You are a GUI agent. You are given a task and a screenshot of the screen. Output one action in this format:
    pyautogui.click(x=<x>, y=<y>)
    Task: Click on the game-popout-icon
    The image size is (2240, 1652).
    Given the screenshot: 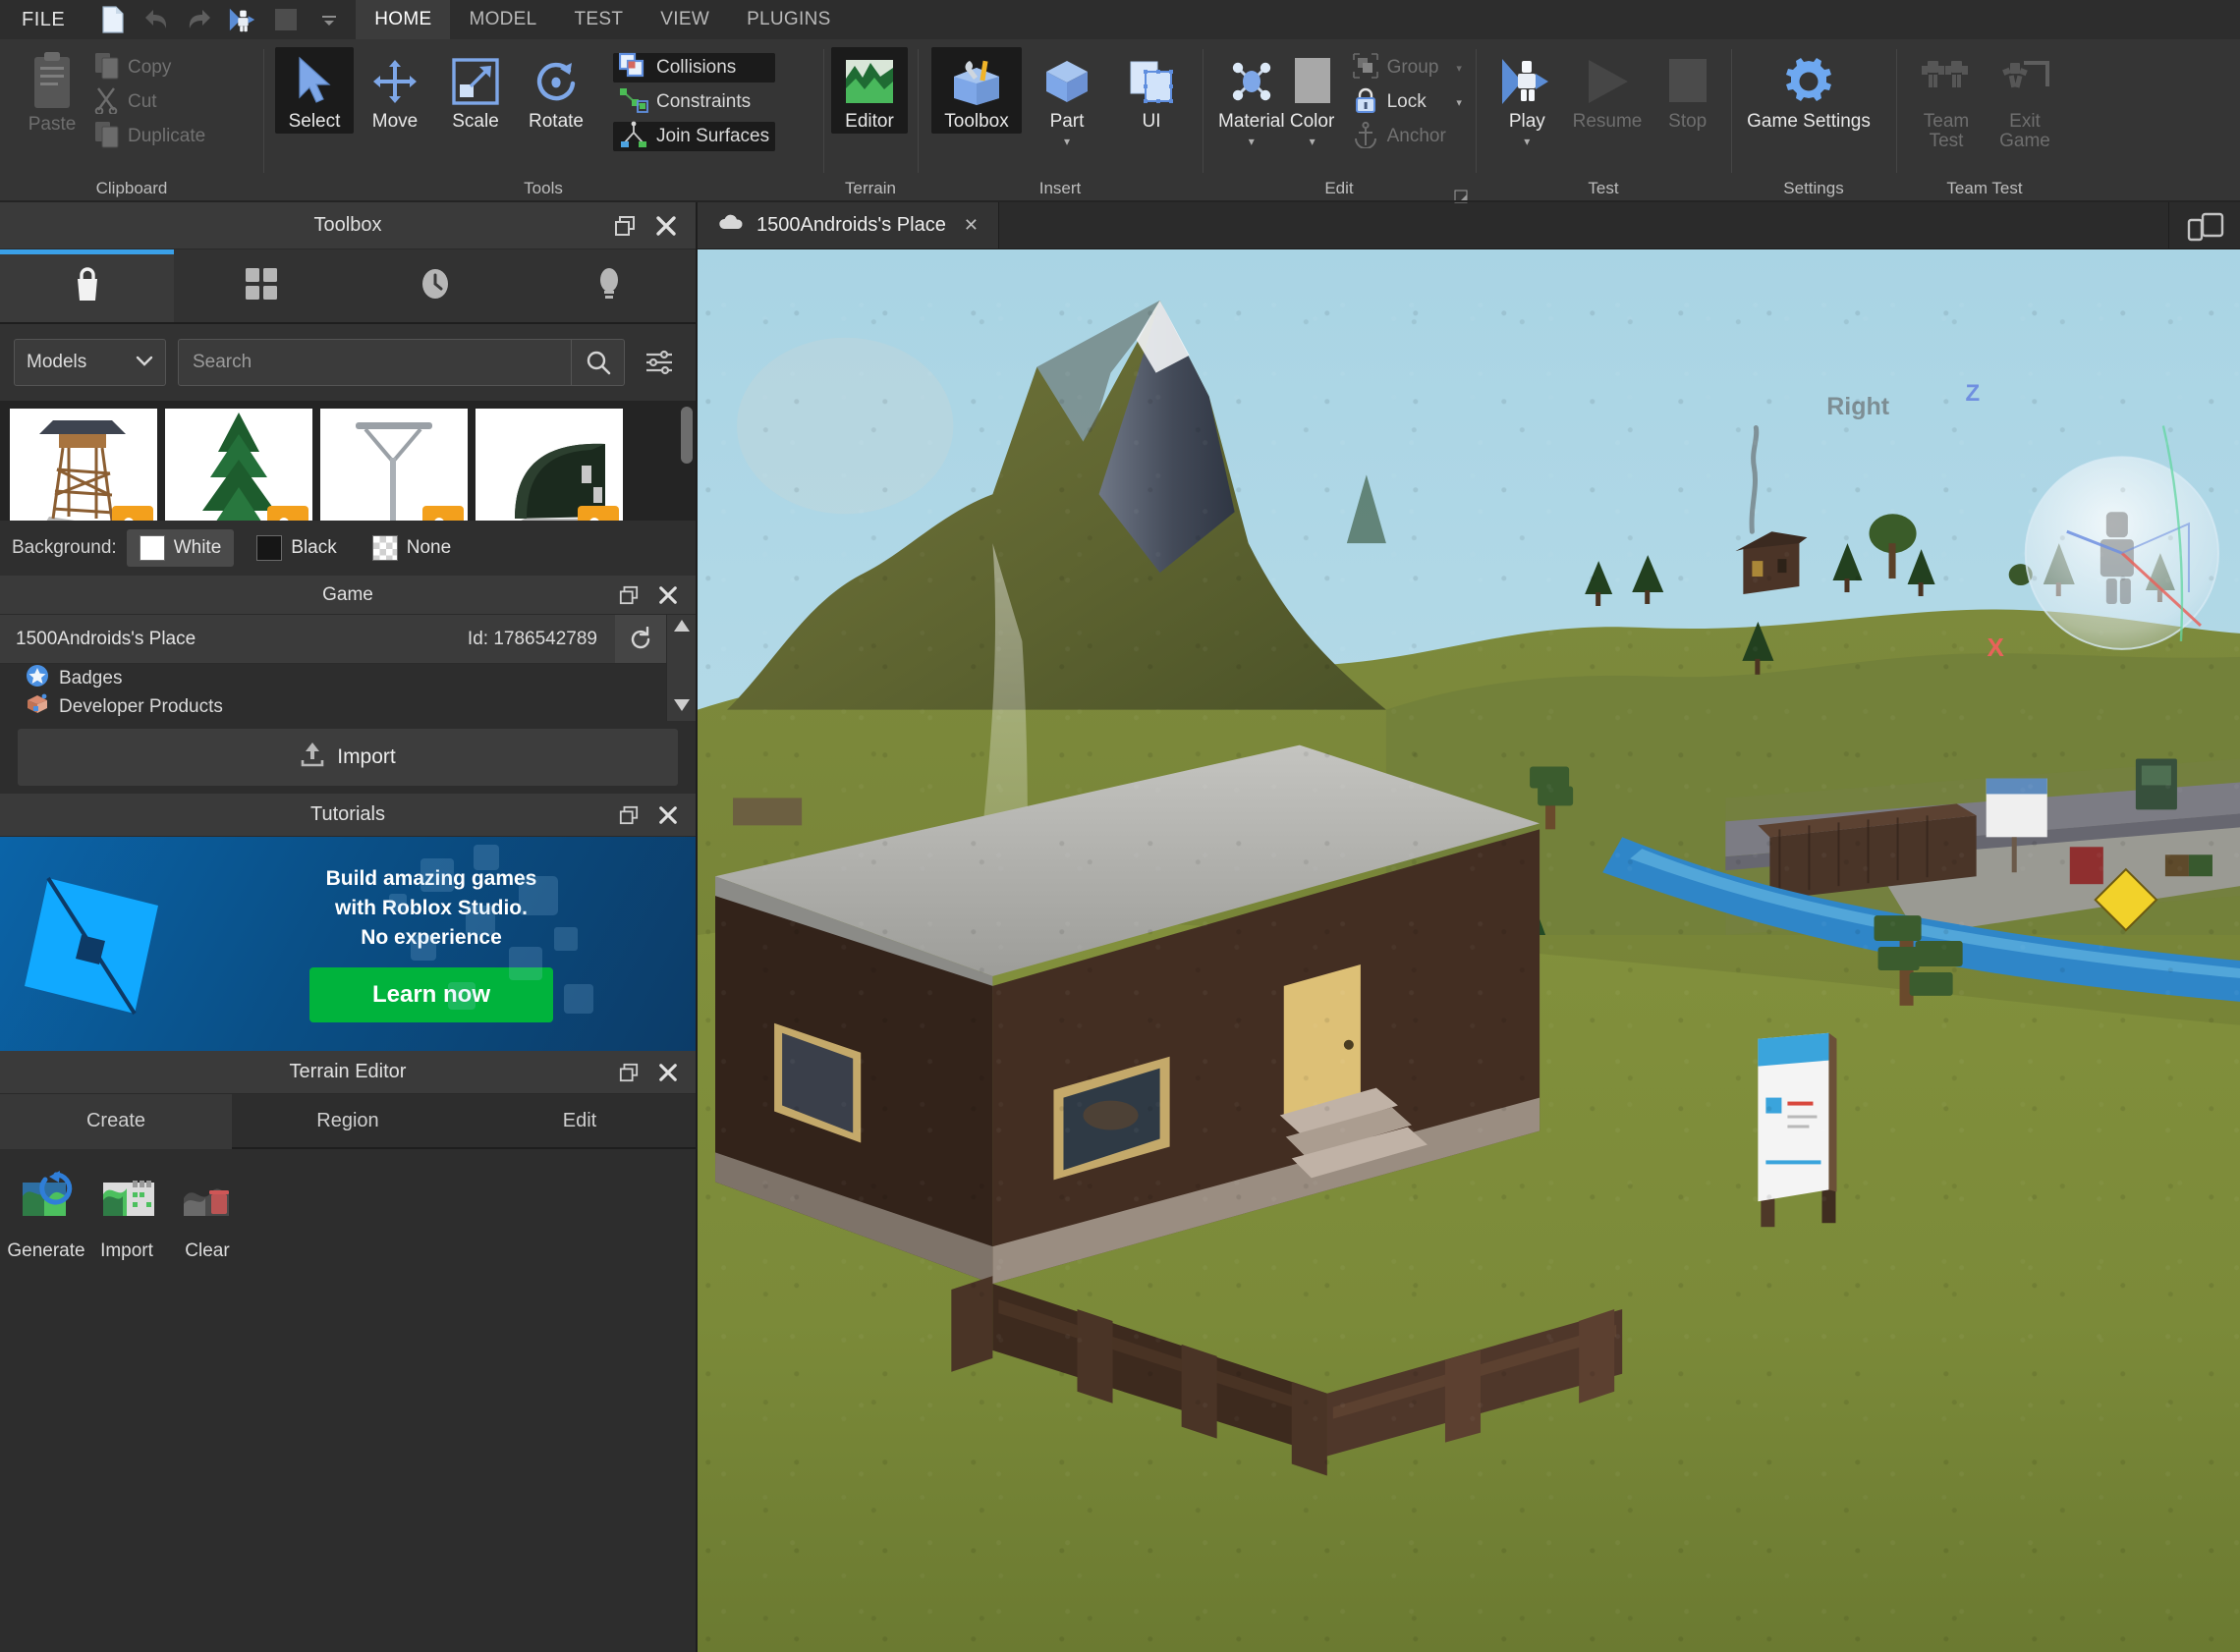 What is the action you would take?
    pyautogui.click(x=629, y=595)
    